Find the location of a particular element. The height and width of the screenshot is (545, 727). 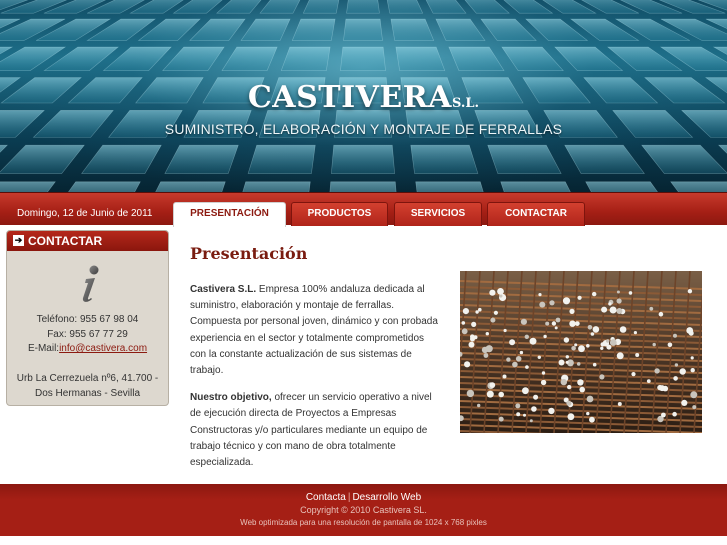

footer-link-contacta: Contacta is located at coordinates (326, 497).